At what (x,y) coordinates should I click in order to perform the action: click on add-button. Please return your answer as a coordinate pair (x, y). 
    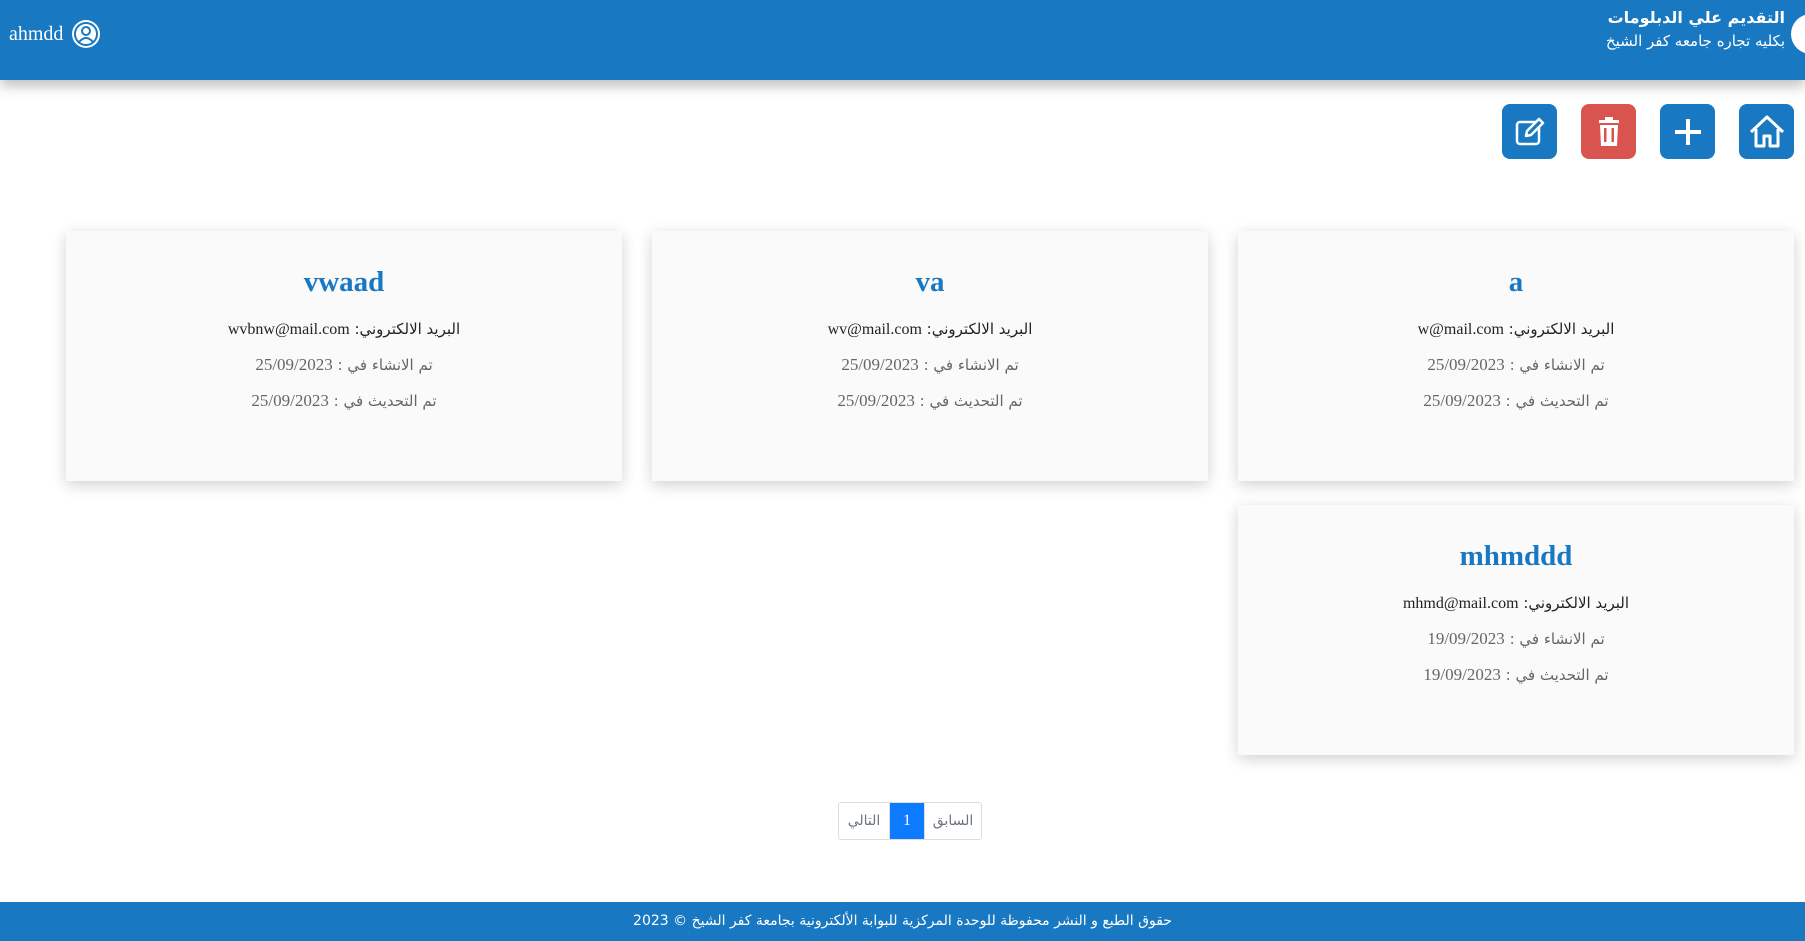
    Looking at the image, I should click on (1687, 131).